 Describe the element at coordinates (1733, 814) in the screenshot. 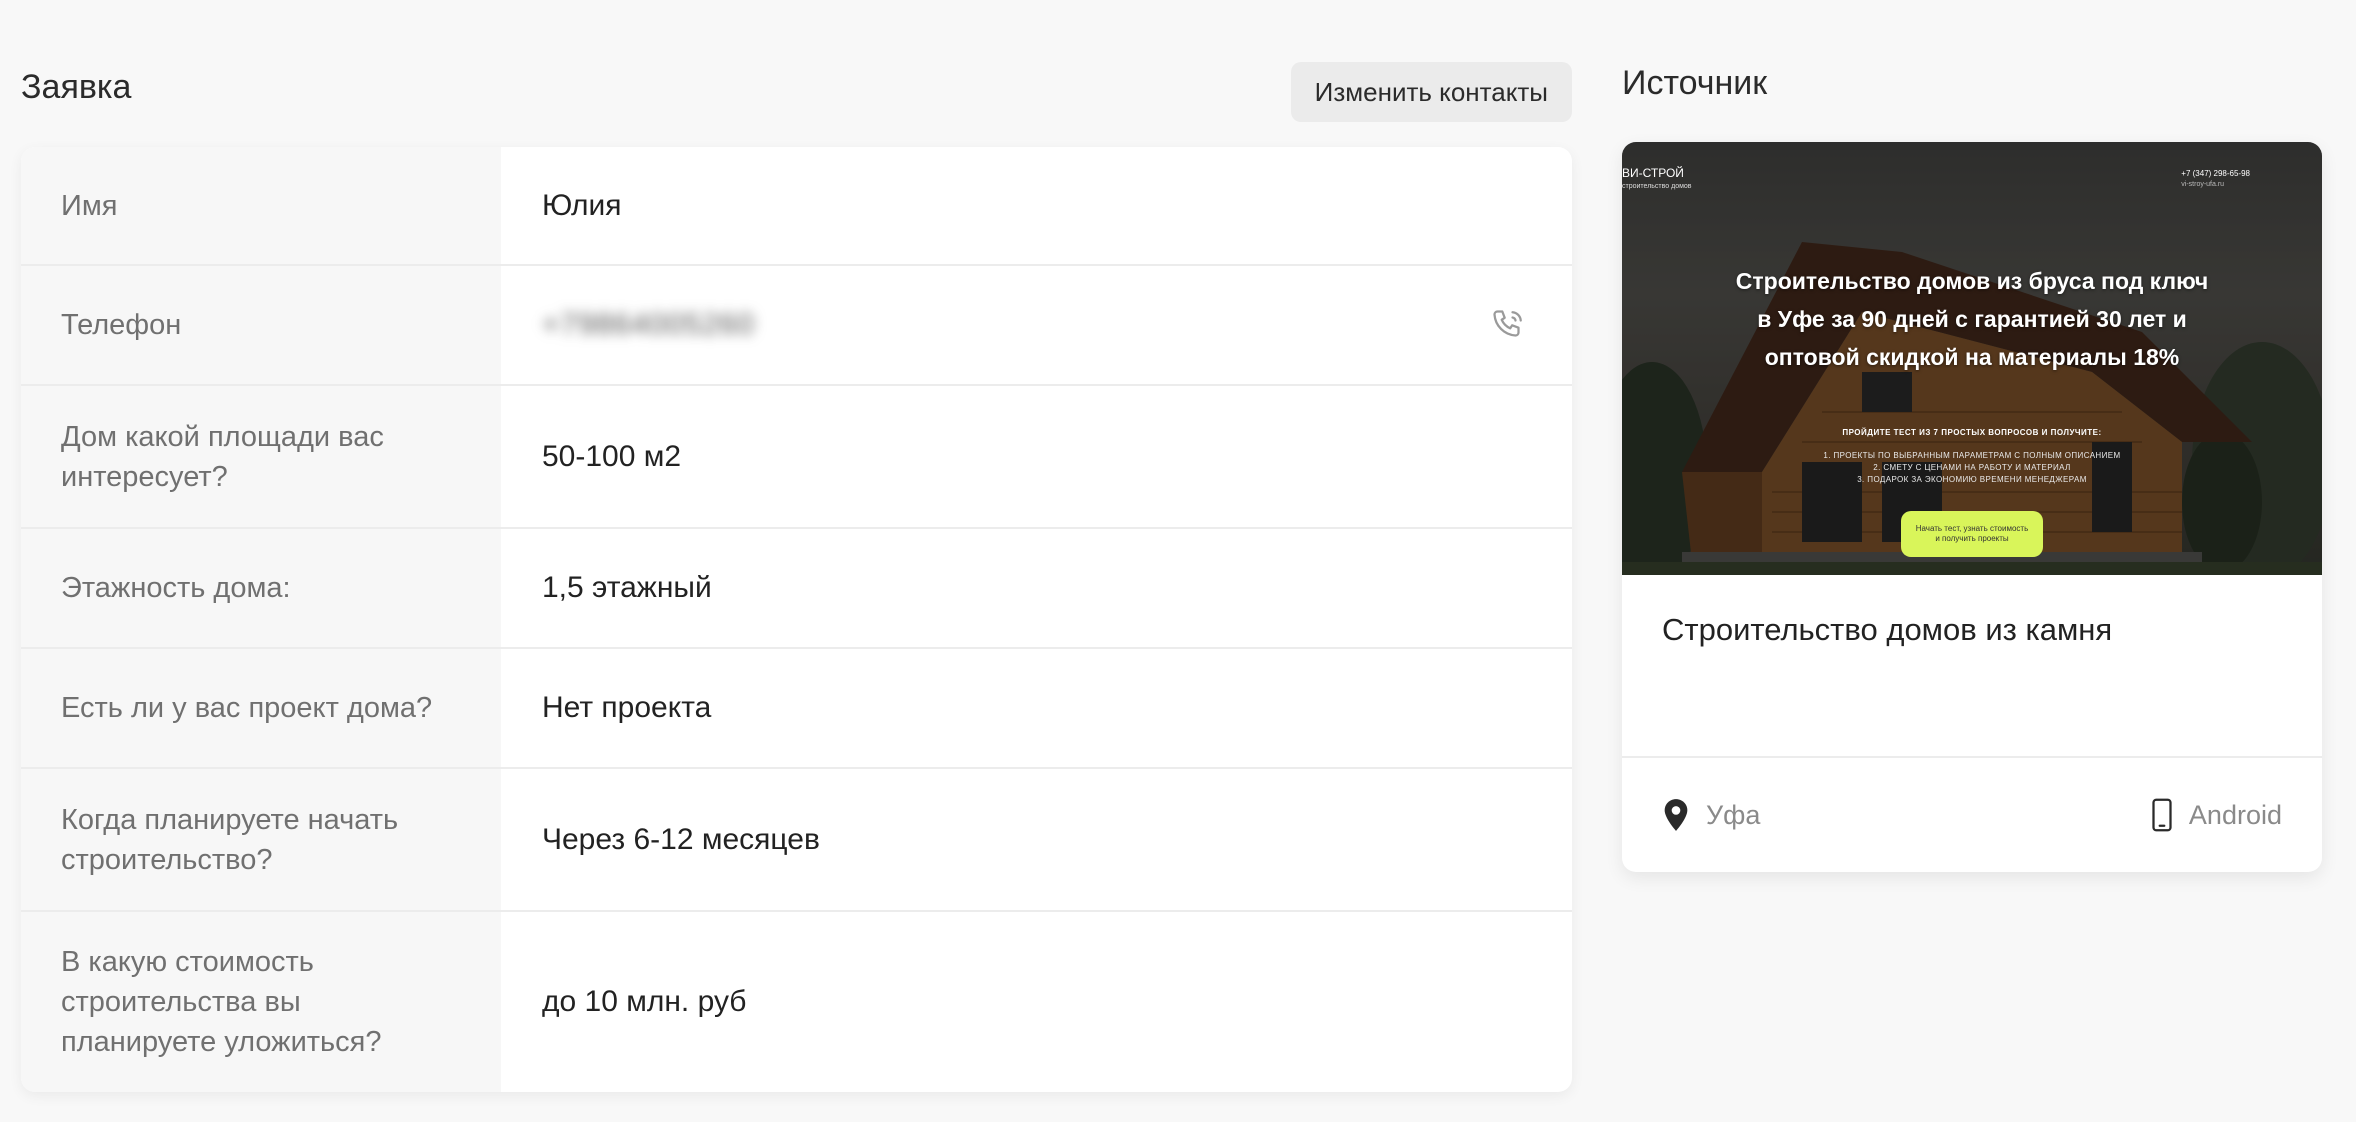

I see `city-label: Уфа` at that location.